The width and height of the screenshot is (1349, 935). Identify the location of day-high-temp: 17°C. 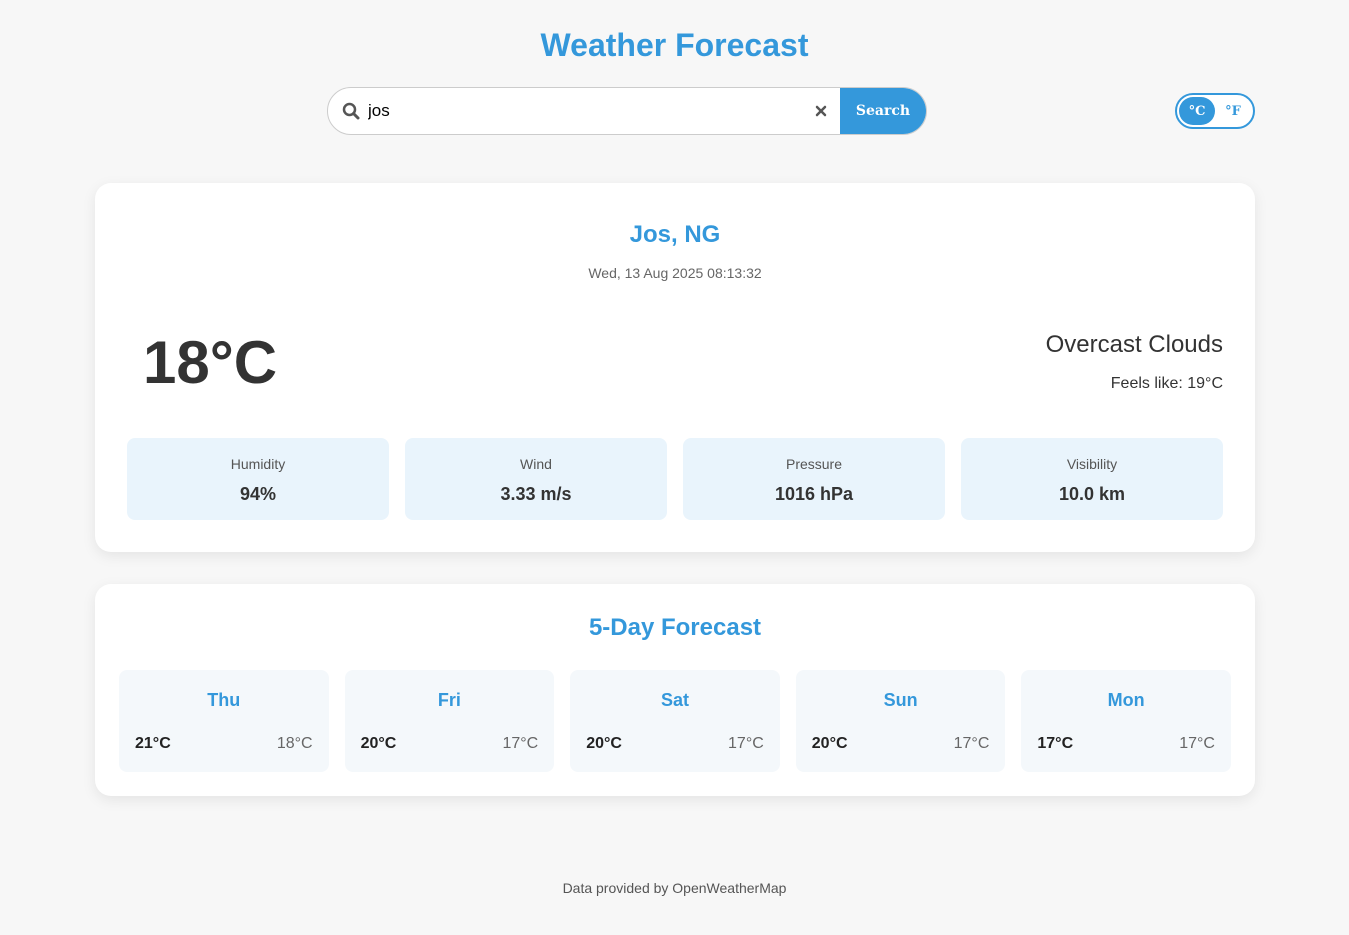
(1055, 743).